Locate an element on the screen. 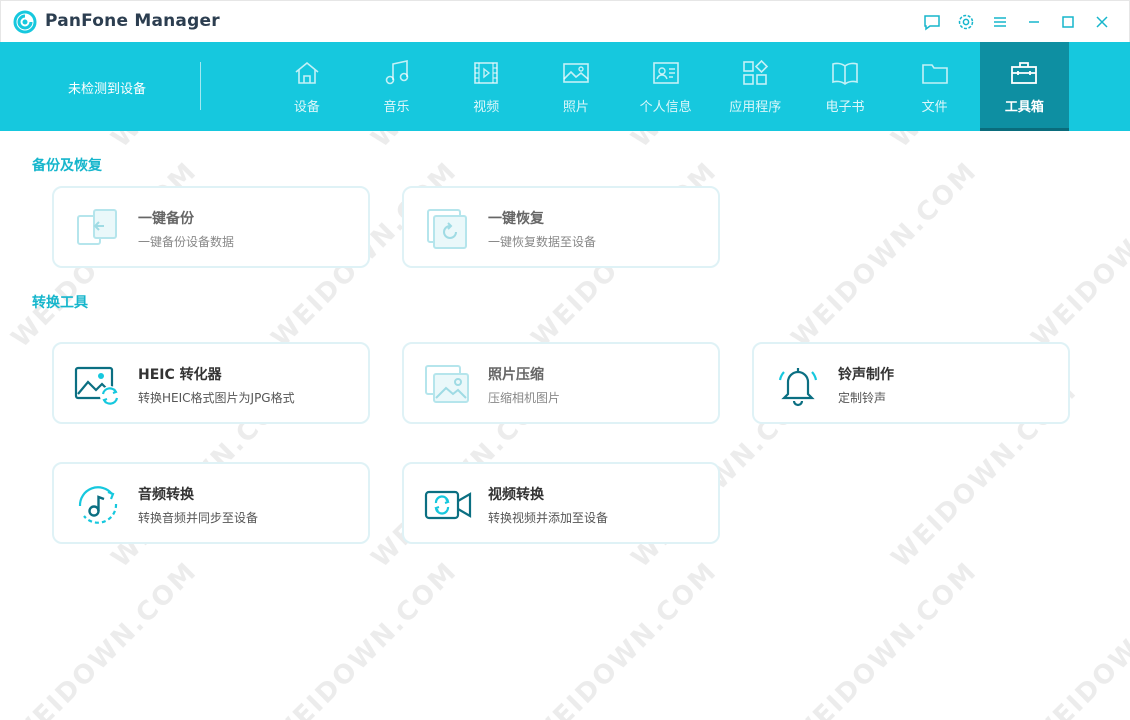 The height and width of the screenshot is (720, 1130). tab-label: 工具箱 is located at coordinates (1024, 107).